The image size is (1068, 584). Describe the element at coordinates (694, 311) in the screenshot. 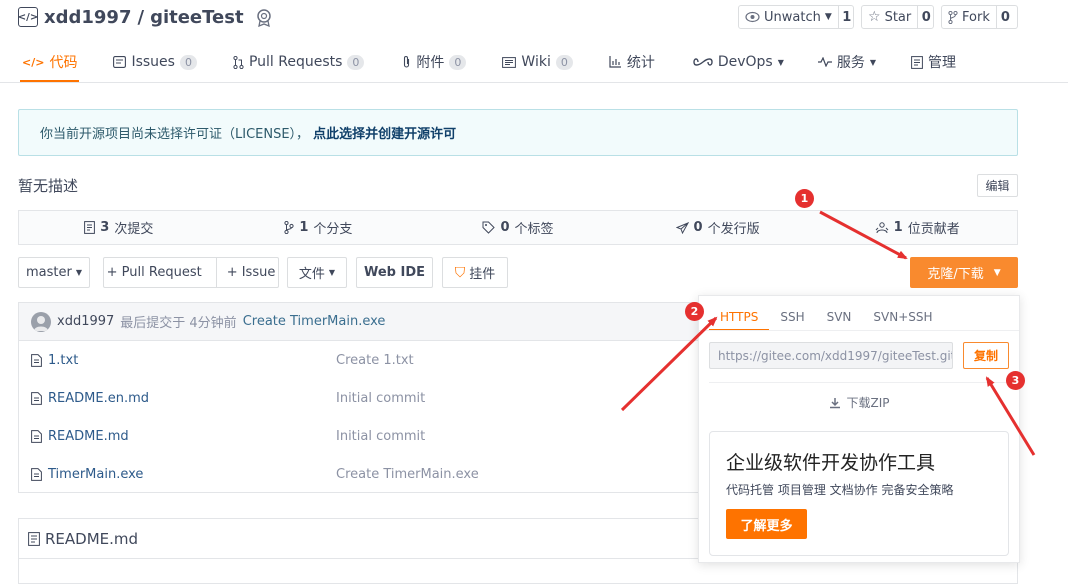

I see `annotation-badge-2: 2` at that location.